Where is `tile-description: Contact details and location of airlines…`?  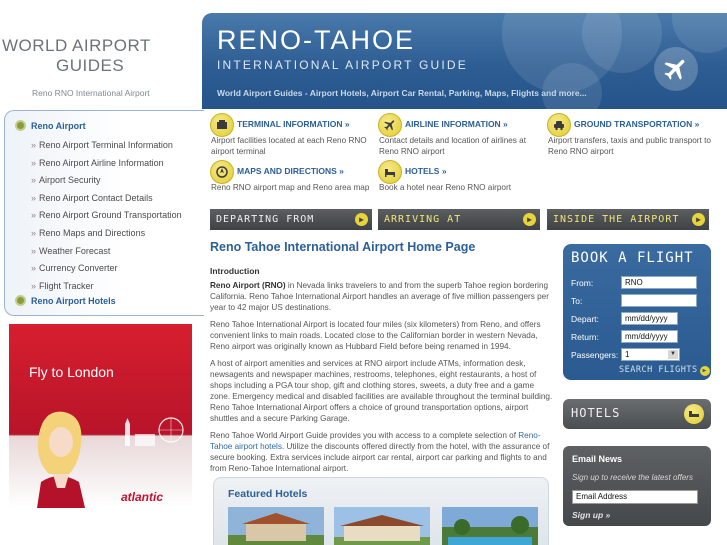
tile-description: Contact details and location of airlines… is located at coordinates (453, 146).